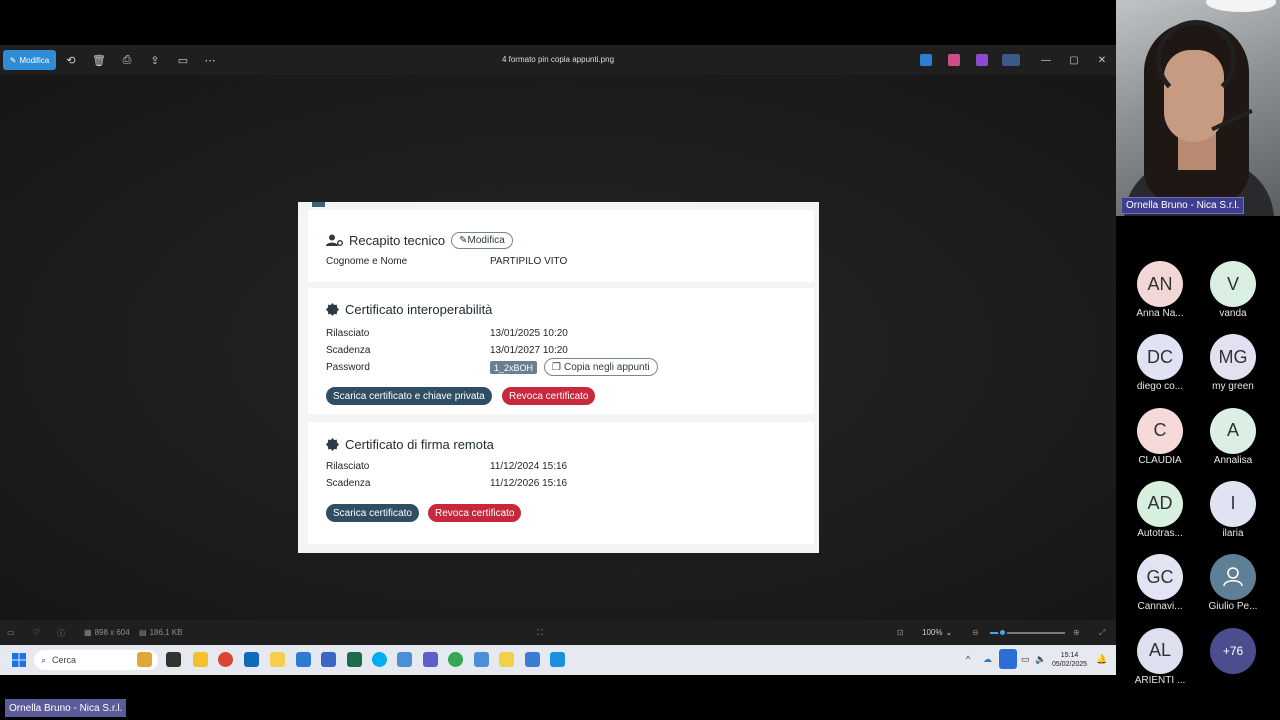  I want to click on participant-avatar: I, so click(1233, 503).